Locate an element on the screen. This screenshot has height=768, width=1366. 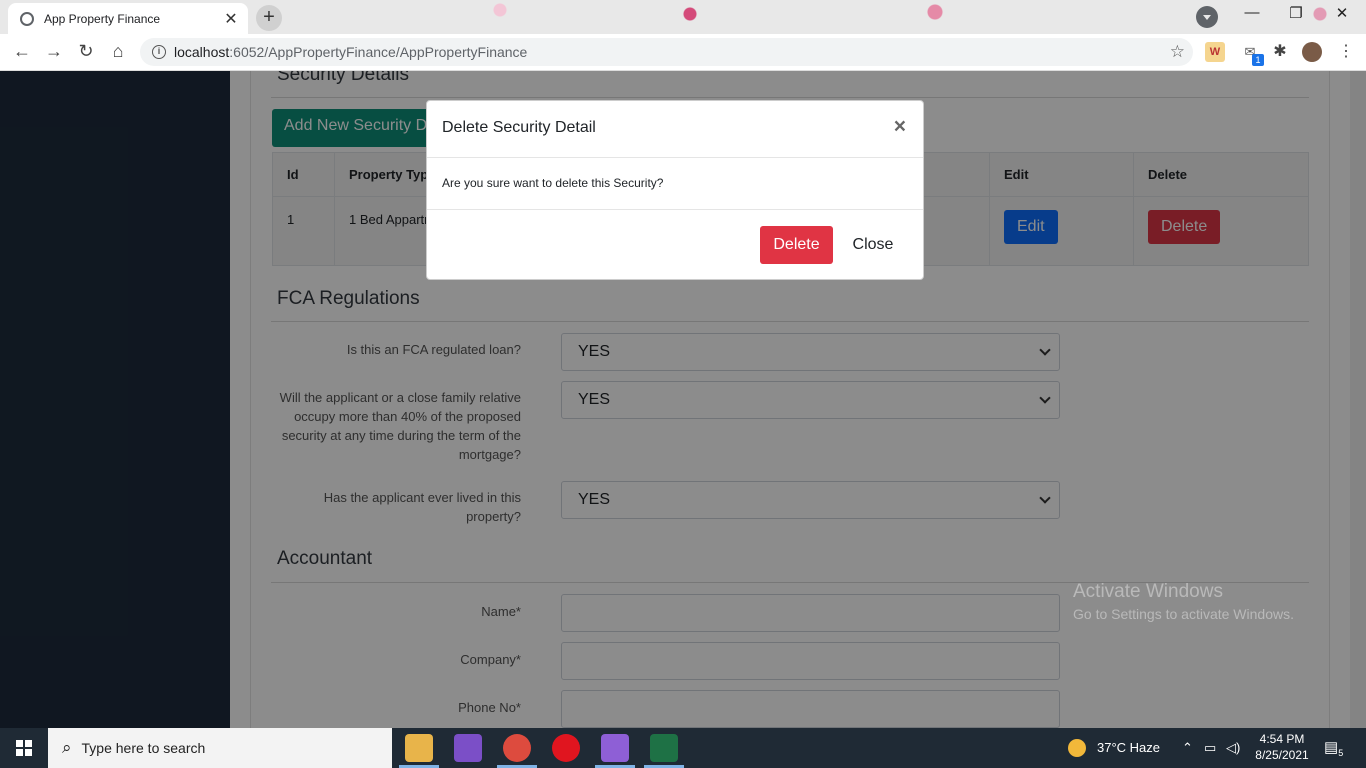
globe-icon is located at coordinates (27, 18).